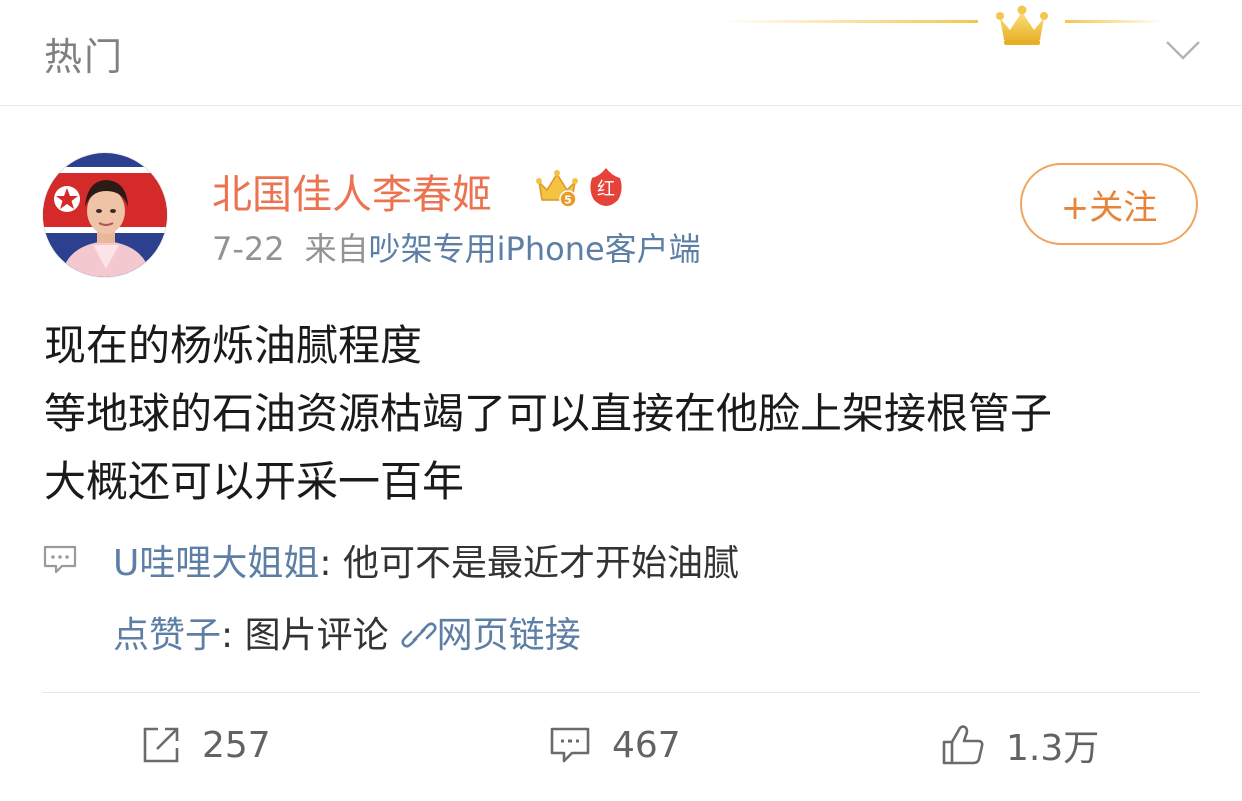 The width and height of the screenshot is (1242, 801). I want to click on svg-text: 5, so click(568, 200).